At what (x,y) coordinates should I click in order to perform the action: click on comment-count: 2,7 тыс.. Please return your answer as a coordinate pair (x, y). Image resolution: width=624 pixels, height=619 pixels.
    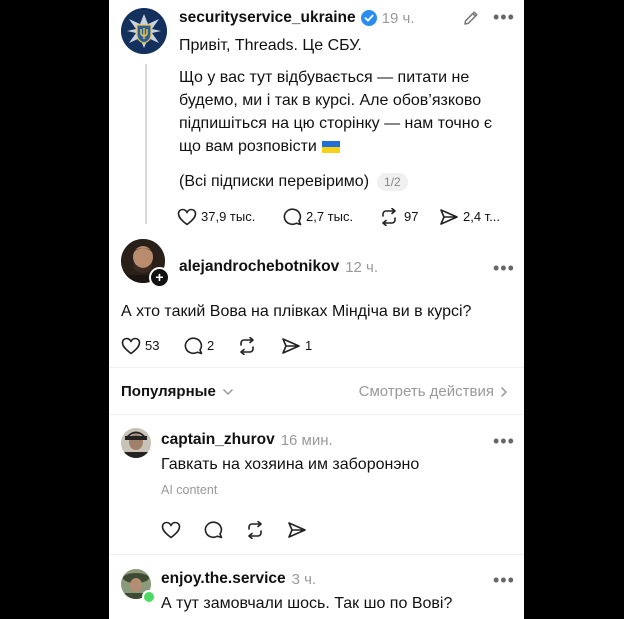
    Looking at the image, I should click on (330, 216).